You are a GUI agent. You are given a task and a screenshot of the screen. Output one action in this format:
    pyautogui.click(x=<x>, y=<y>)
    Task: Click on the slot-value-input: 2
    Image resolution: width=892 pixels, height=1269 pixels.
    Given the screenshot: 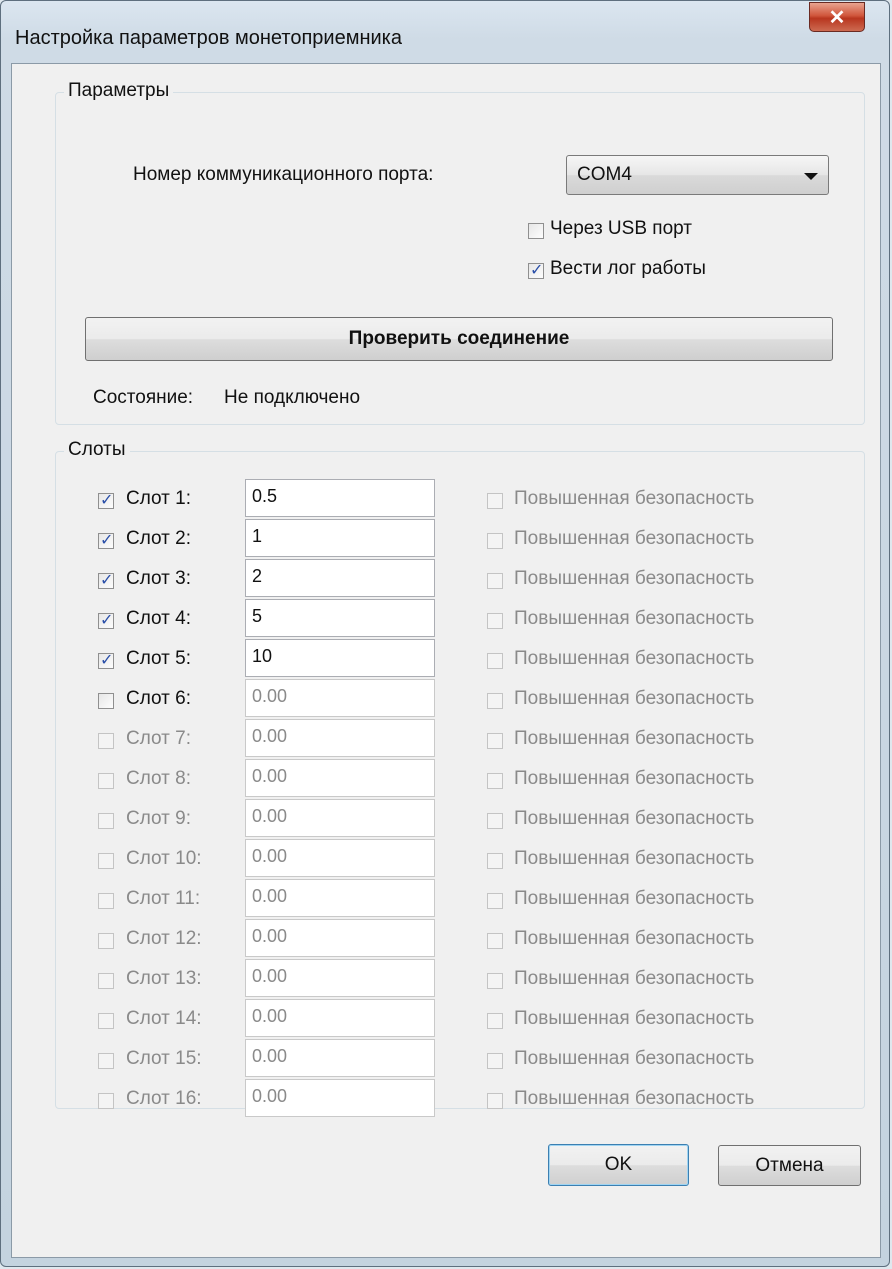 What is the action you would take?
    pyautogui.click(x=340, y=578)
    